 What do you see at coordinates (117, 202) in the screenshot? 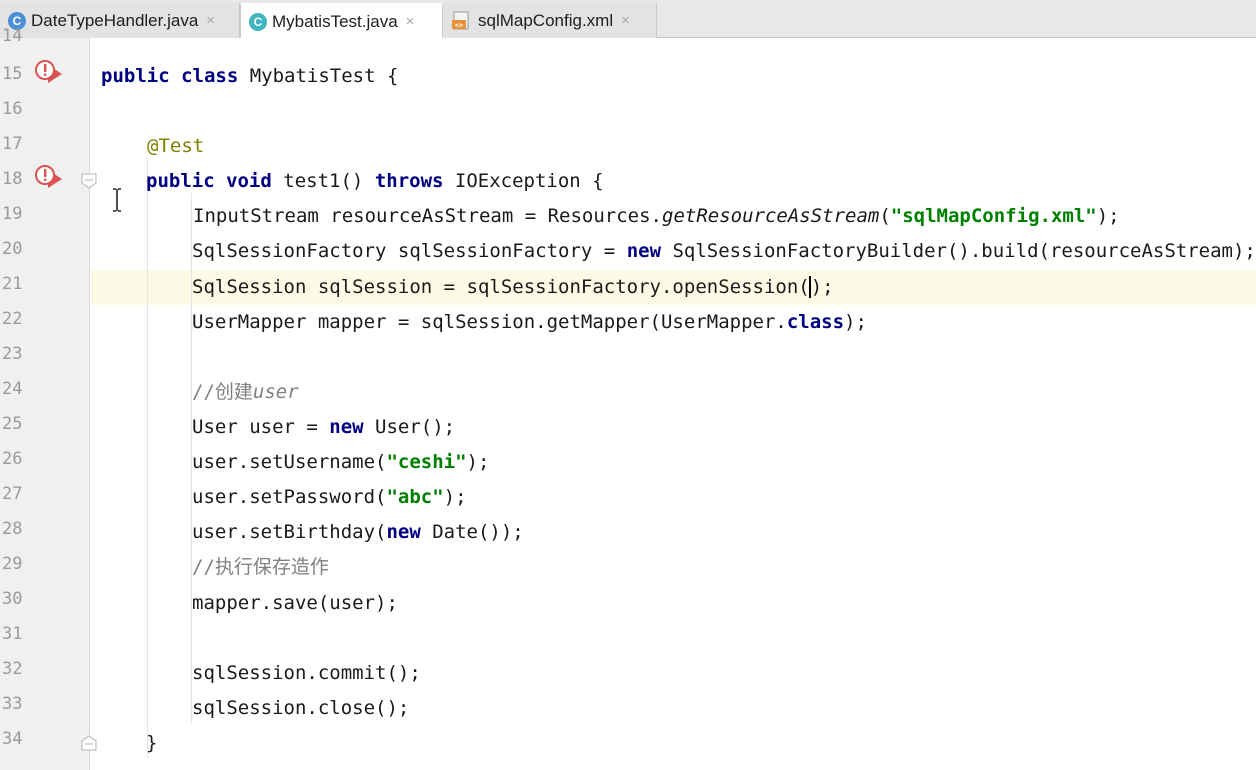
I see `ibeam-cursor-icon` at bounding box center [117, 202].